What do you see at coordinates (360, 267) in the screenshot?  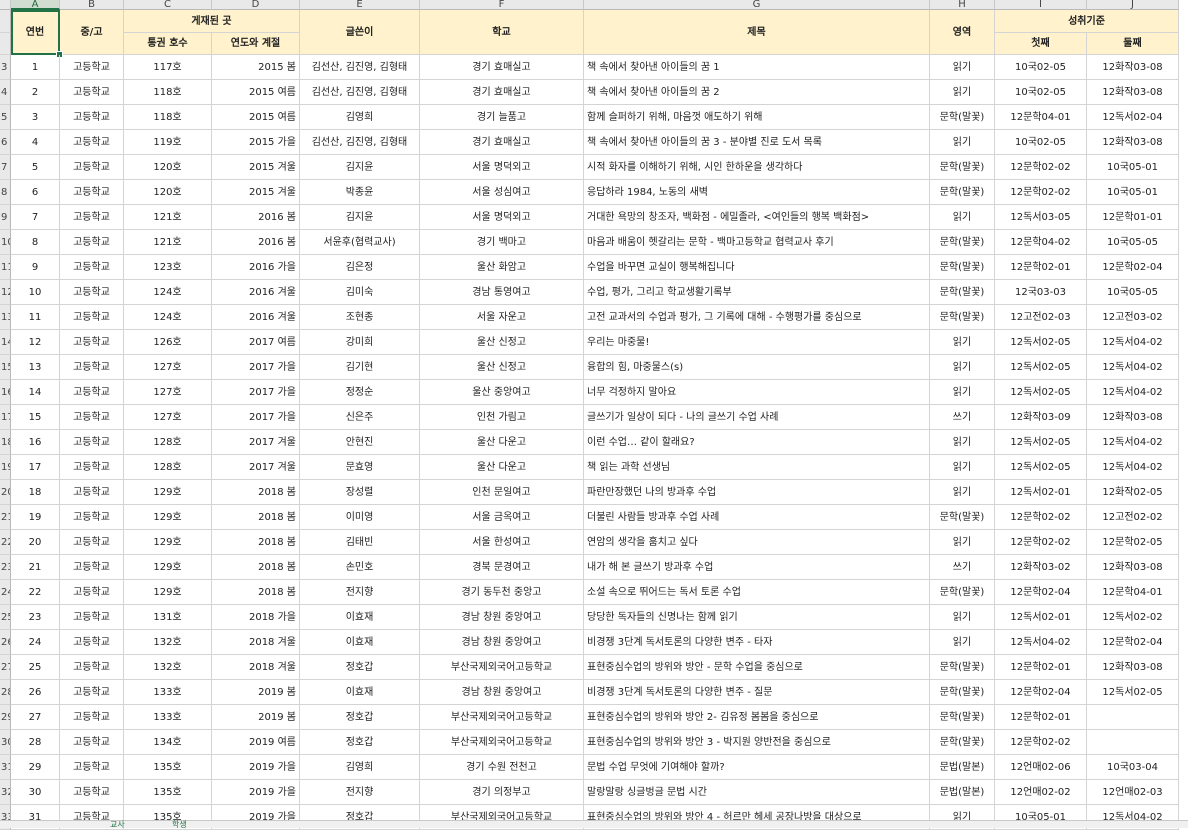 I see `cell-author: 김은정` at bounding box center [360, 267].